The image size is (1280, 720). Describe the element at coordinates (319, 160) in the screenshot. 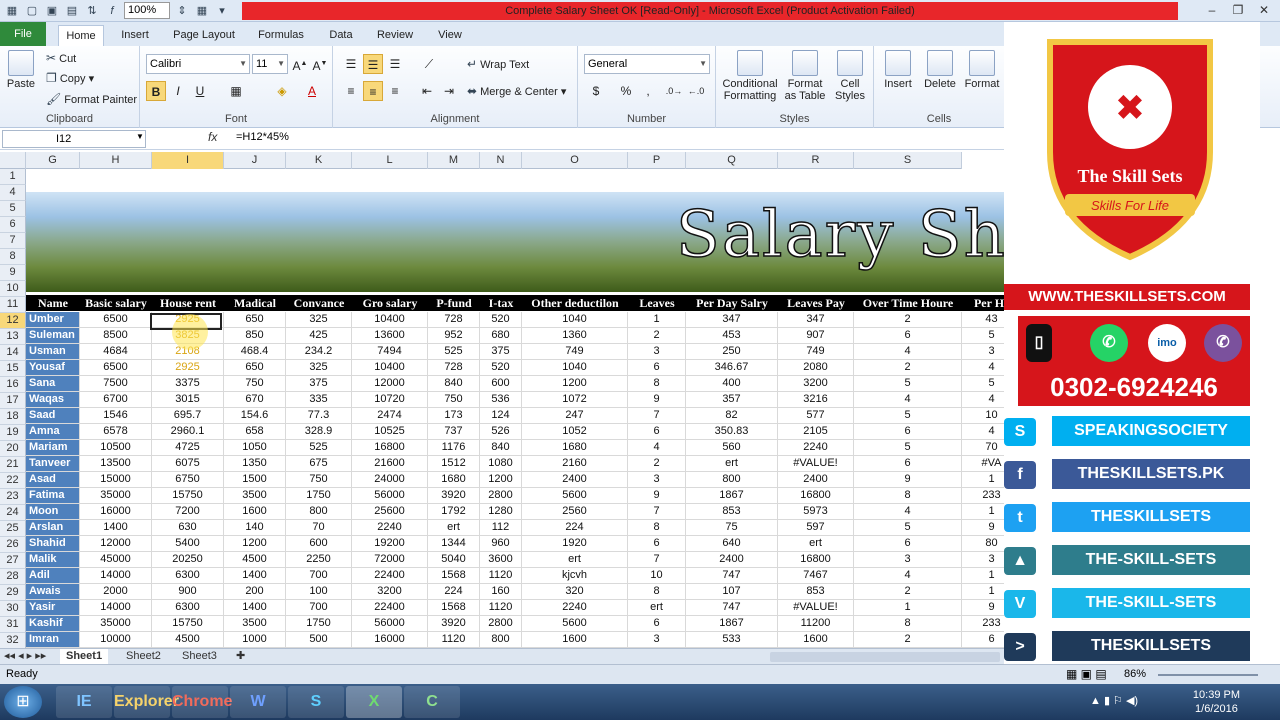

I see `column-header-k: K` at that location.